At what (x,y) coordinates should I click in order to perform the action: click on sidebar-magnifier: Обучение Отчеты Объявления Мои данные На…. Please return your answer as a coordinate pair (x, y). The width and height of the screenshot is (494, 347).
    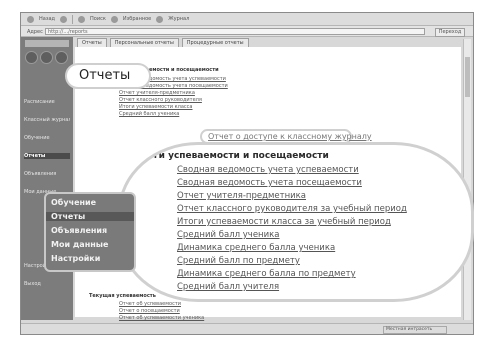
    Looking at the image, I should click on (90, 232).